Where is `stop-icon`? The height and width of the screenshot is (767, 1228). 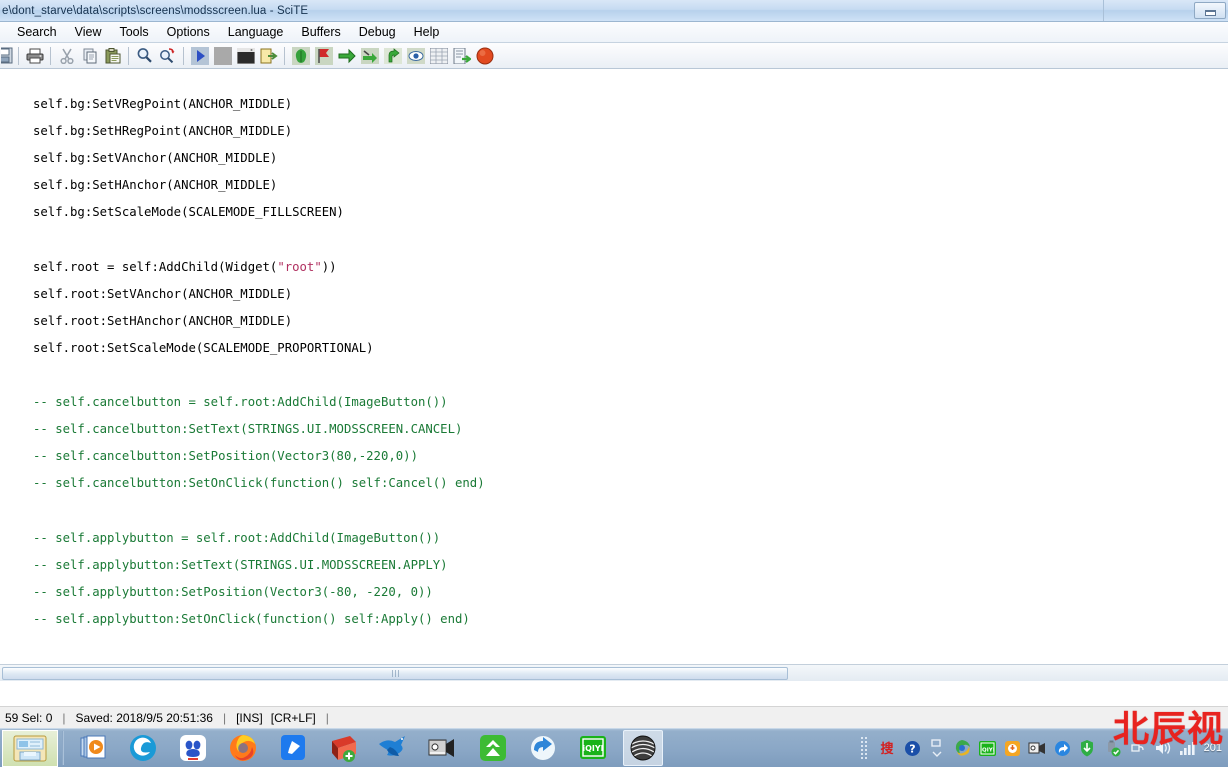 stop-icon is located at coordinates (222, 55).